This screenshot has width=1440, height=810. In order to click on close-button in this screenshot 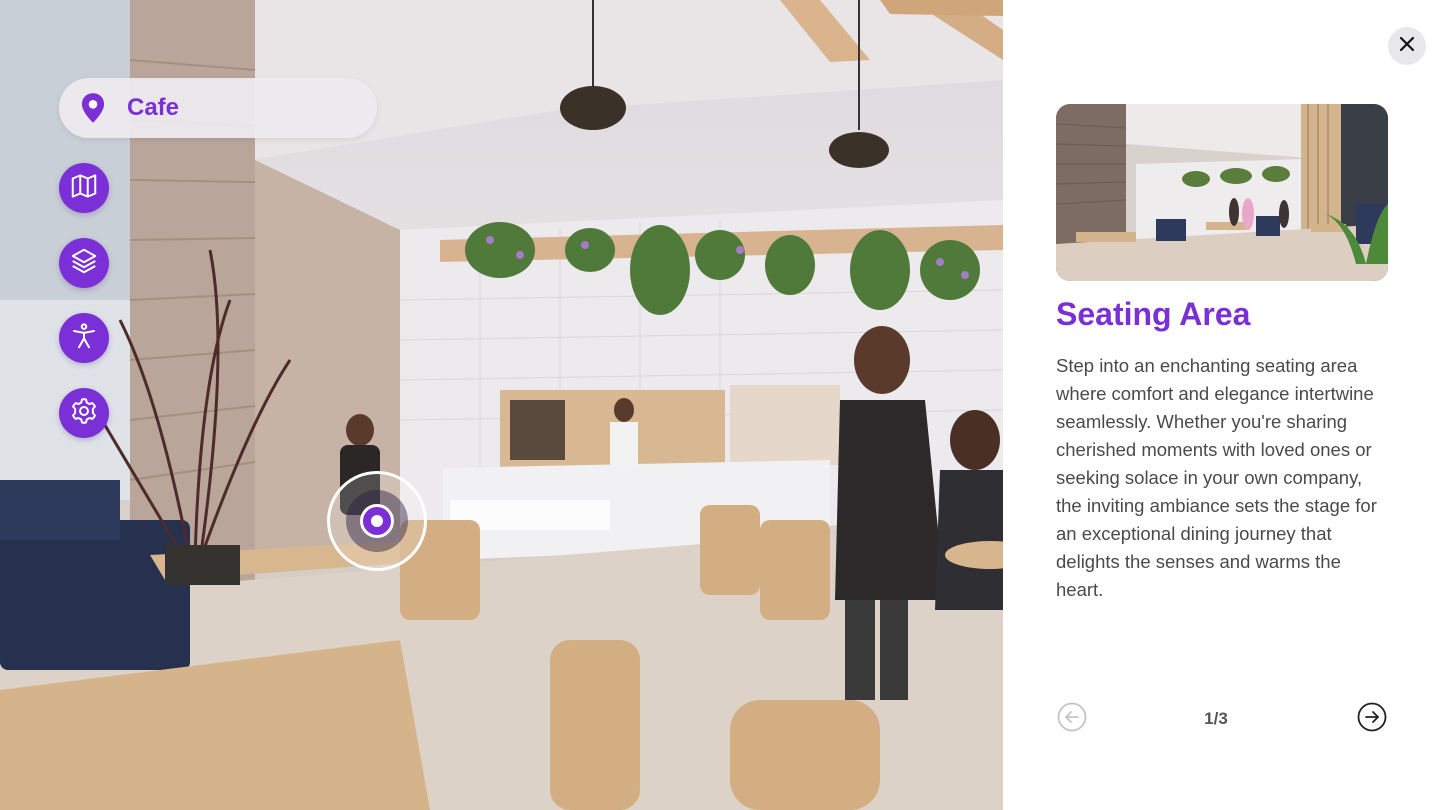, I will do `click(1407, 46)`.